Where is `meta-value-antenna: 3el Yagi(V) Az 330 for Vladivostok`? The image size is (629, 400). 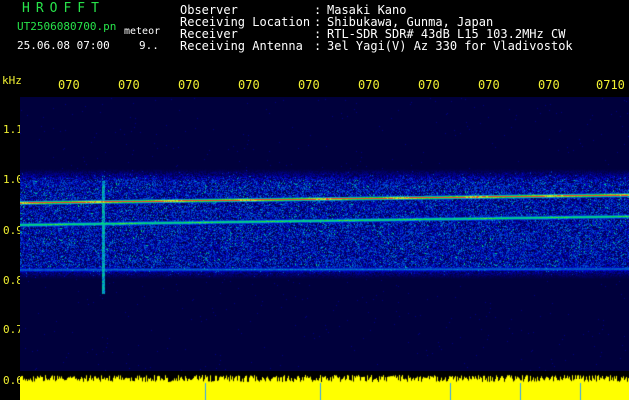
meta-value-antenna: 3el Yagi(V) Az 330 for Vladivostok is located at coordinates (450, 46).